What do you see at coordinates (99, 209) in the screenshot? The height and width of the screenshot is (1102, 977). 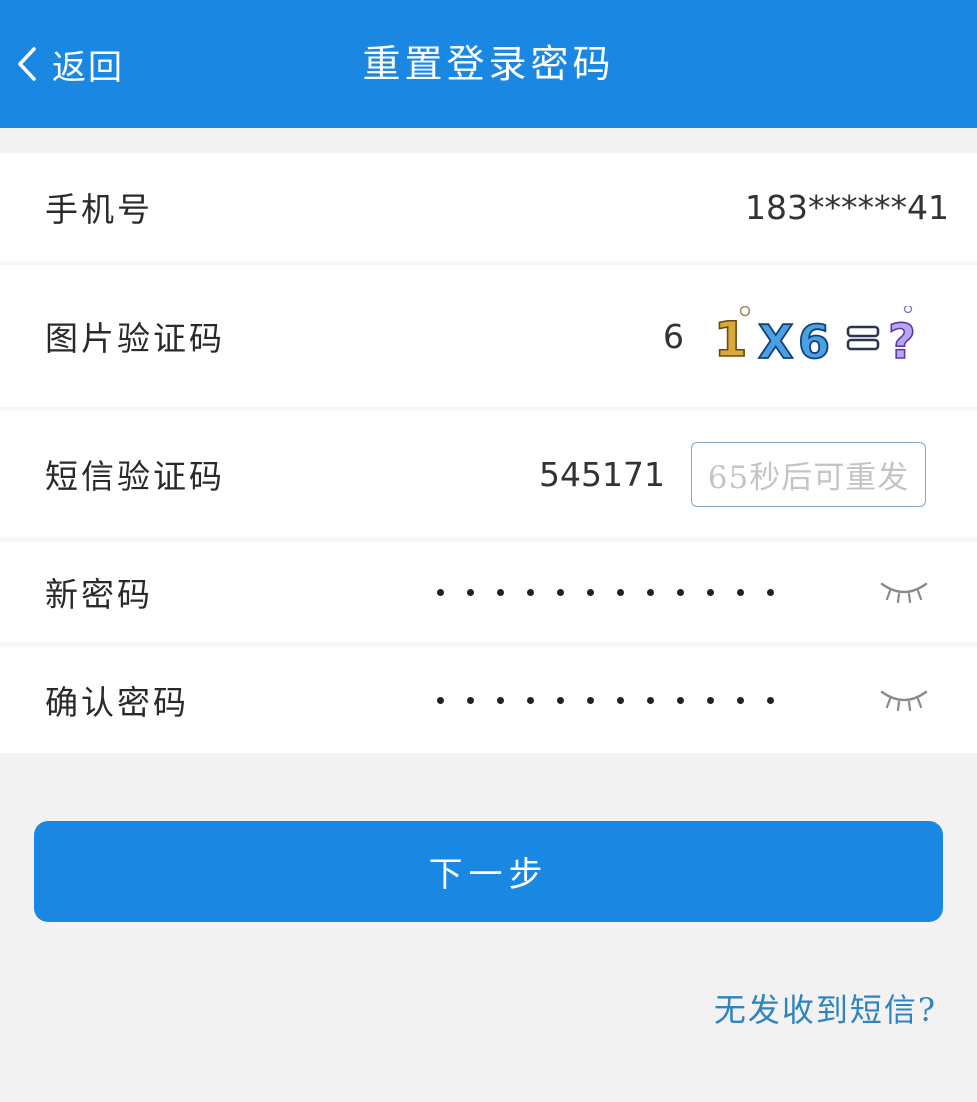 I see `phone-label: 手机号` at bounding box center [99, 209].